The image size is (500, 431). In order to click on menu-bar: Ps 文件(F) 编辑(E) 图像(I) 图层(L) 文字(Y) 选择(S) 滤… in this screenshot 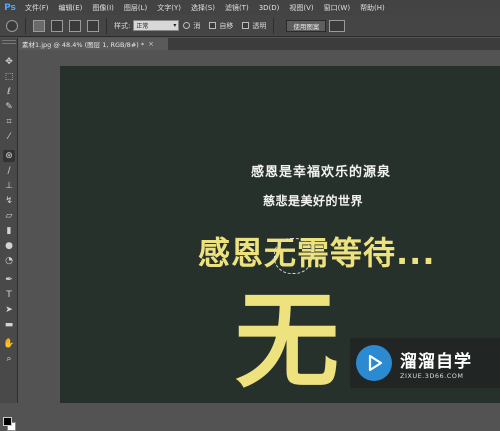, I will do `click(250, 7)`.